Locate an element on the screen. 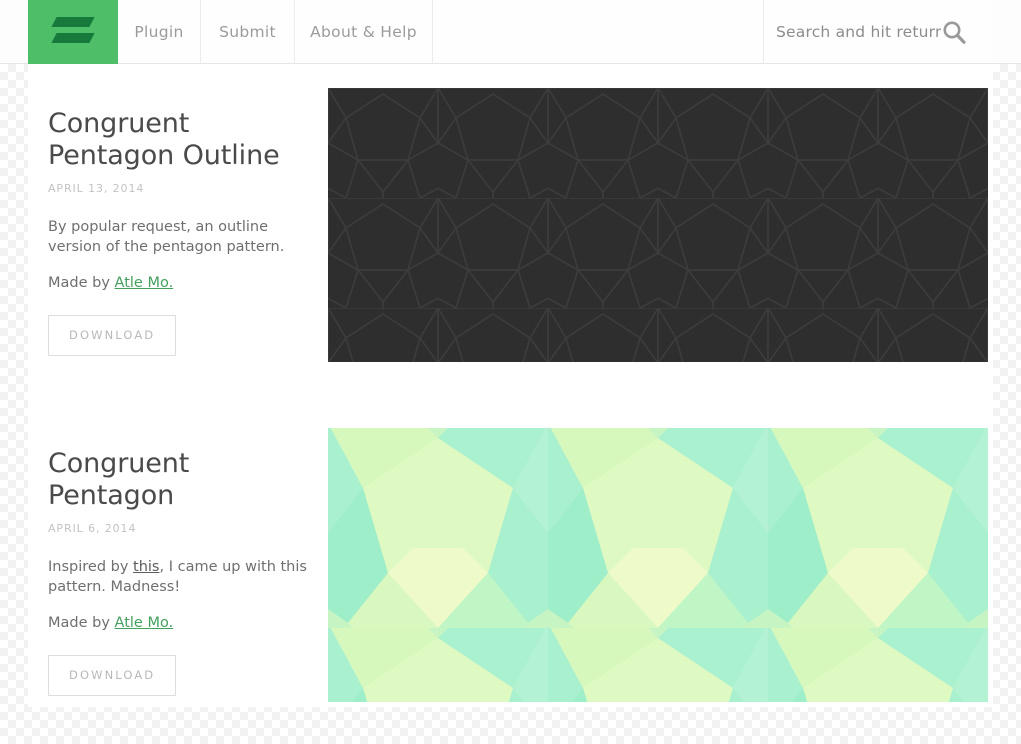  post-date: APRIL 6, 2014 is located at coordinates (92, 528).